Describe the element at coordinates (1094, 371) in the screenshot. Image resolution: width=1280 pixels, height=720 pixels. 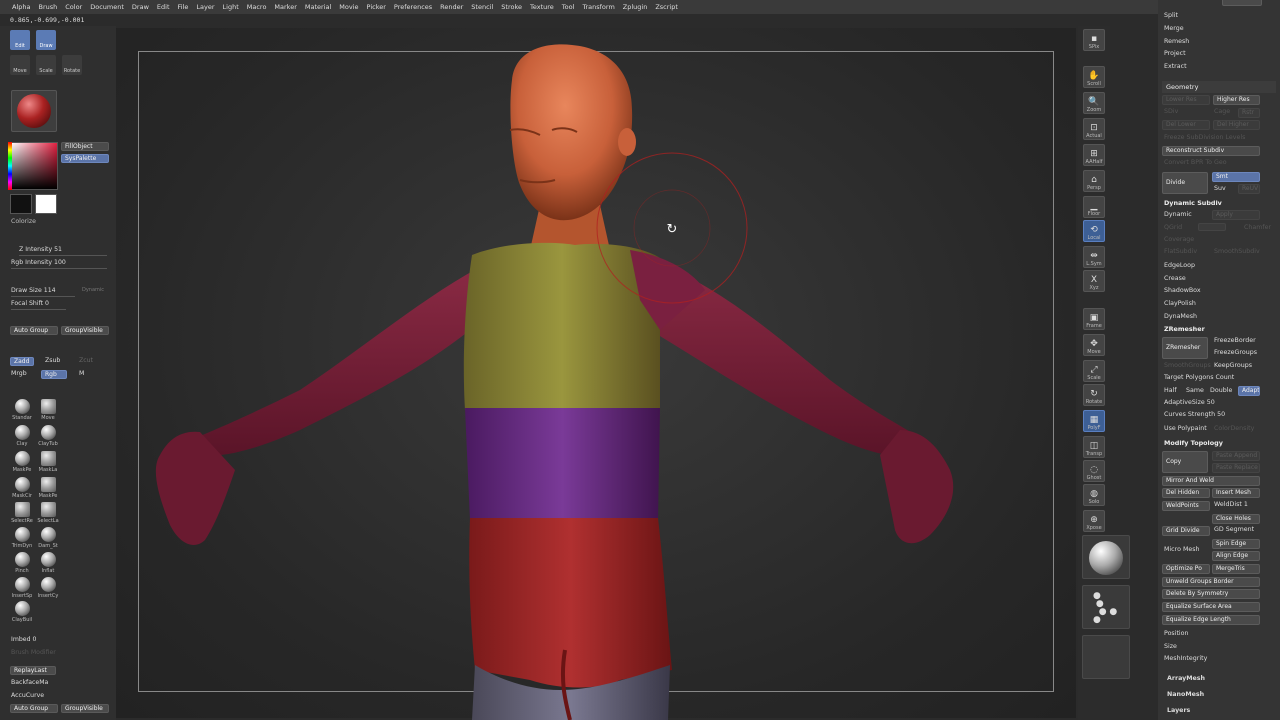
I see `shelf-scale-button: ⤢ Scale` at that location.